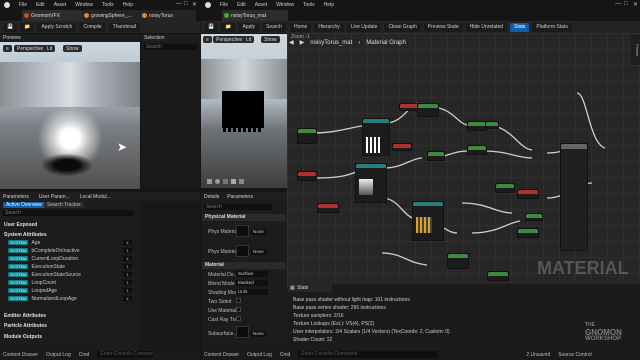  Describe the element at coordinates (364, 27) in the screenshot. I see `live-update-button: Live Update` at that location.